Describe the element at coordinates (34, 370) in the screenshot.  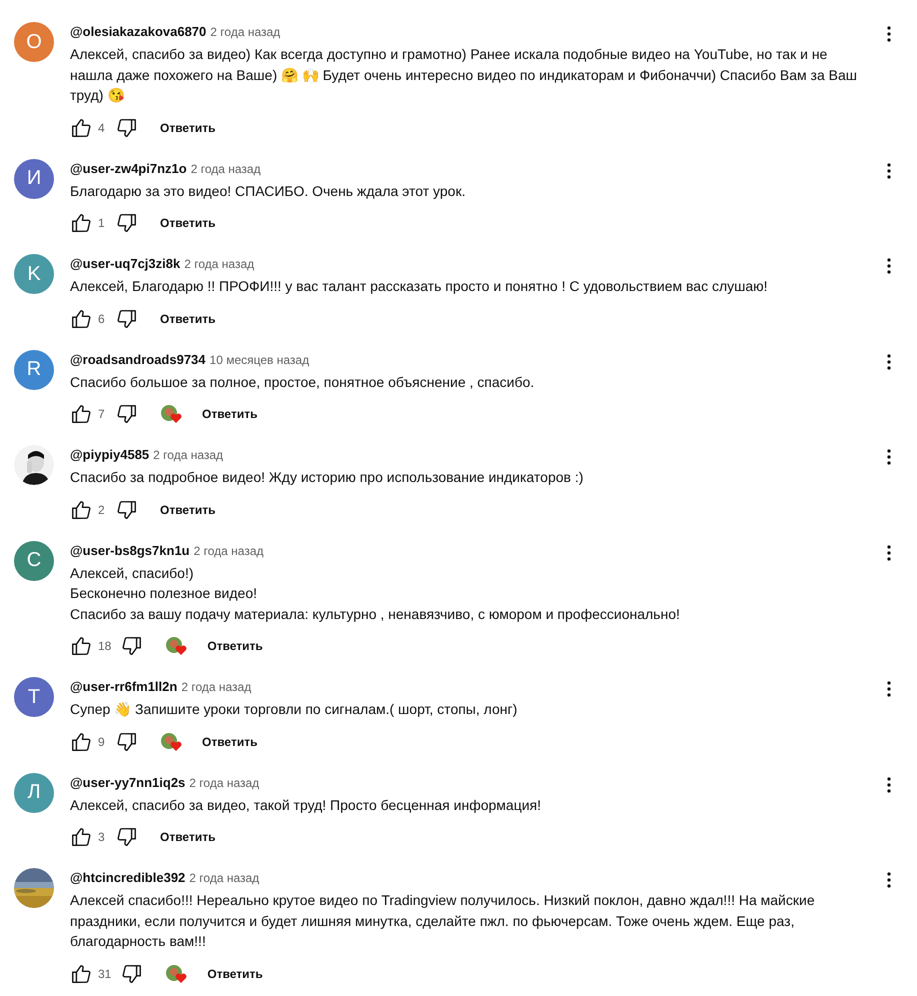
I see `user-avatar: R` at that location.